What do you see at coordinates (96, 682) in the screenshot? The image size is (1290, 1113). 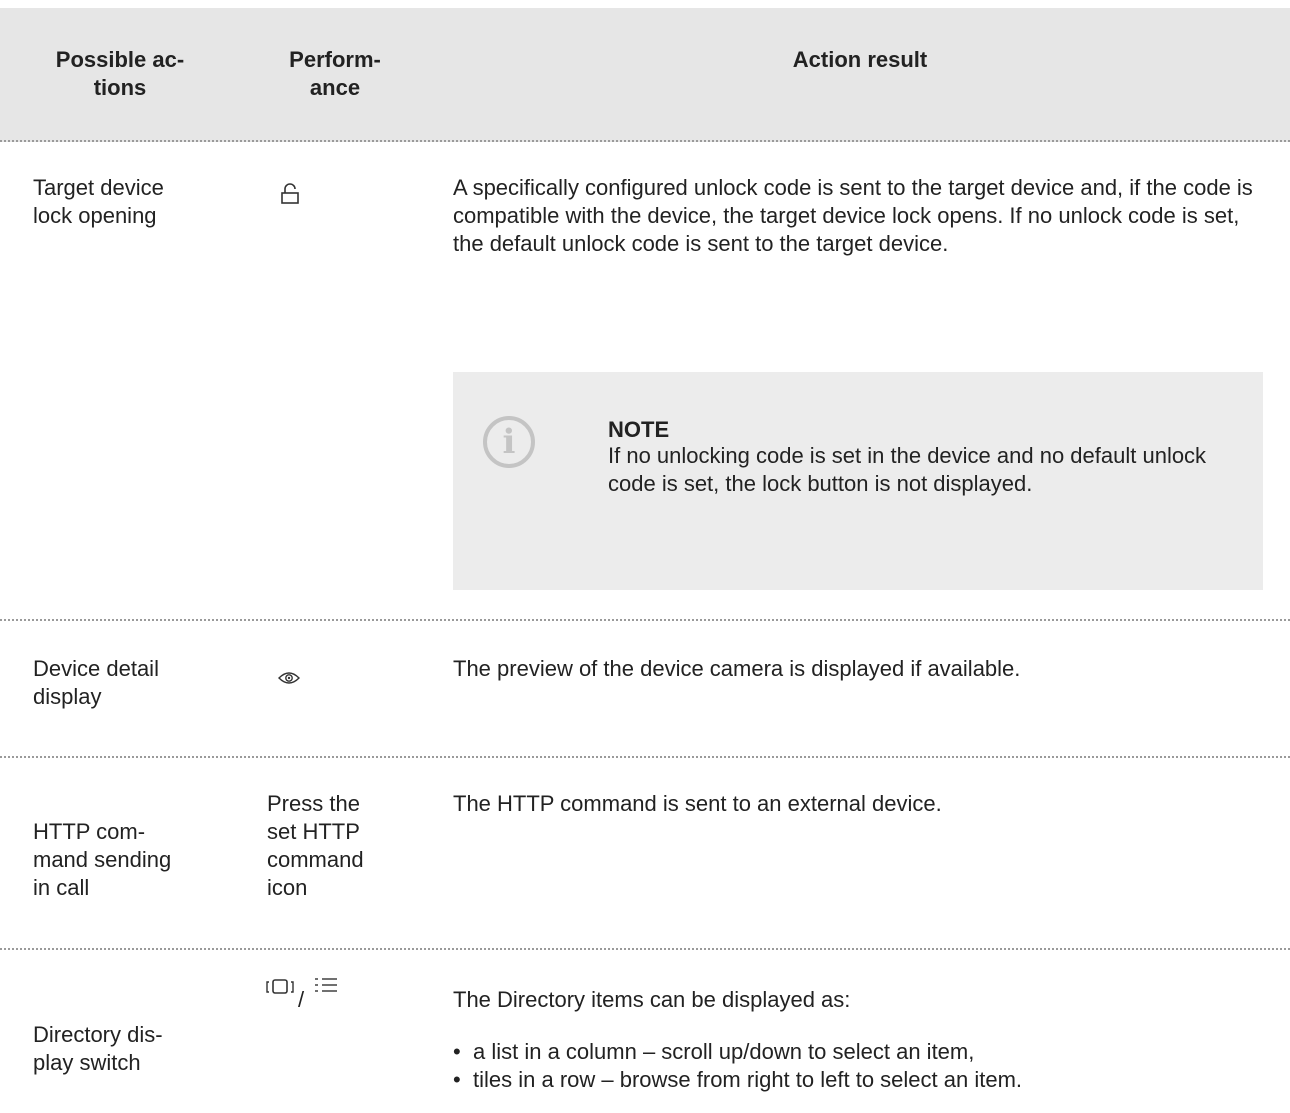 I see `row-action-device-detail: Device detail display` at bounding box center [96, 682].